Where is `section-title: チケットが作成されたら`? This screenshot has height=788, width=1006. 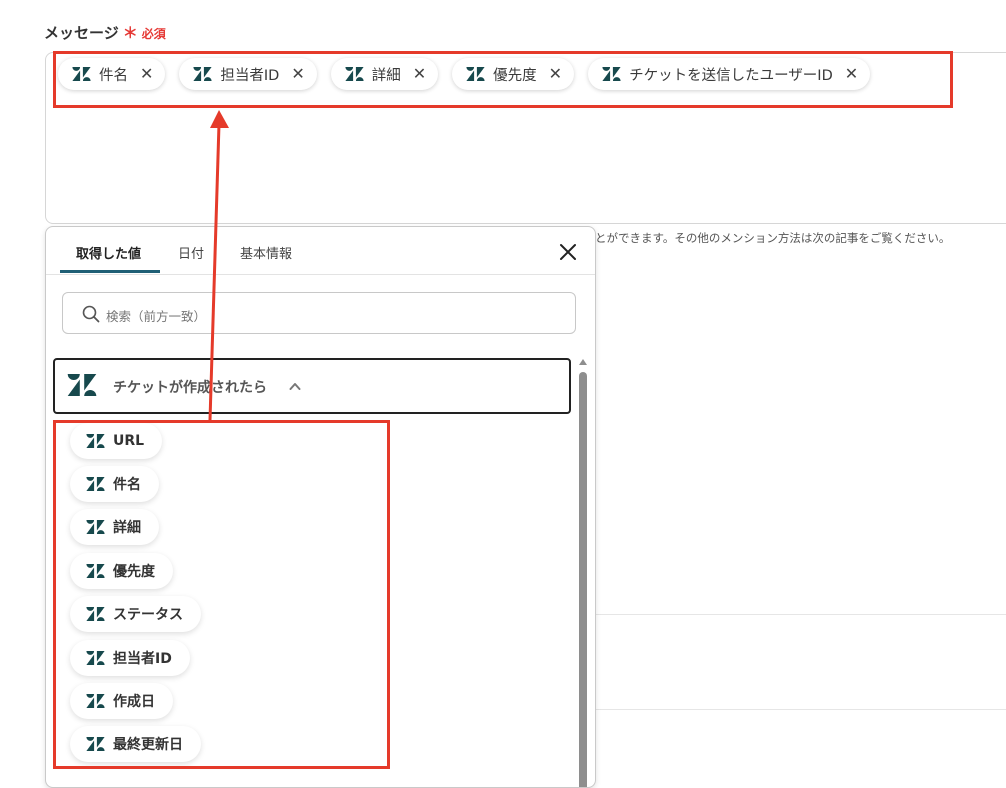 section-title: チケットが作成されたら is located at coordinates (190, 388).